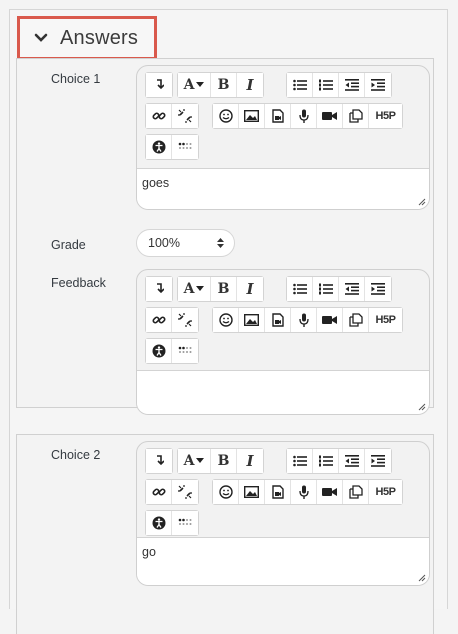  Describe the element at coordinates (283, 392) in the screenshot. I see `feedback-textarea` at that location.